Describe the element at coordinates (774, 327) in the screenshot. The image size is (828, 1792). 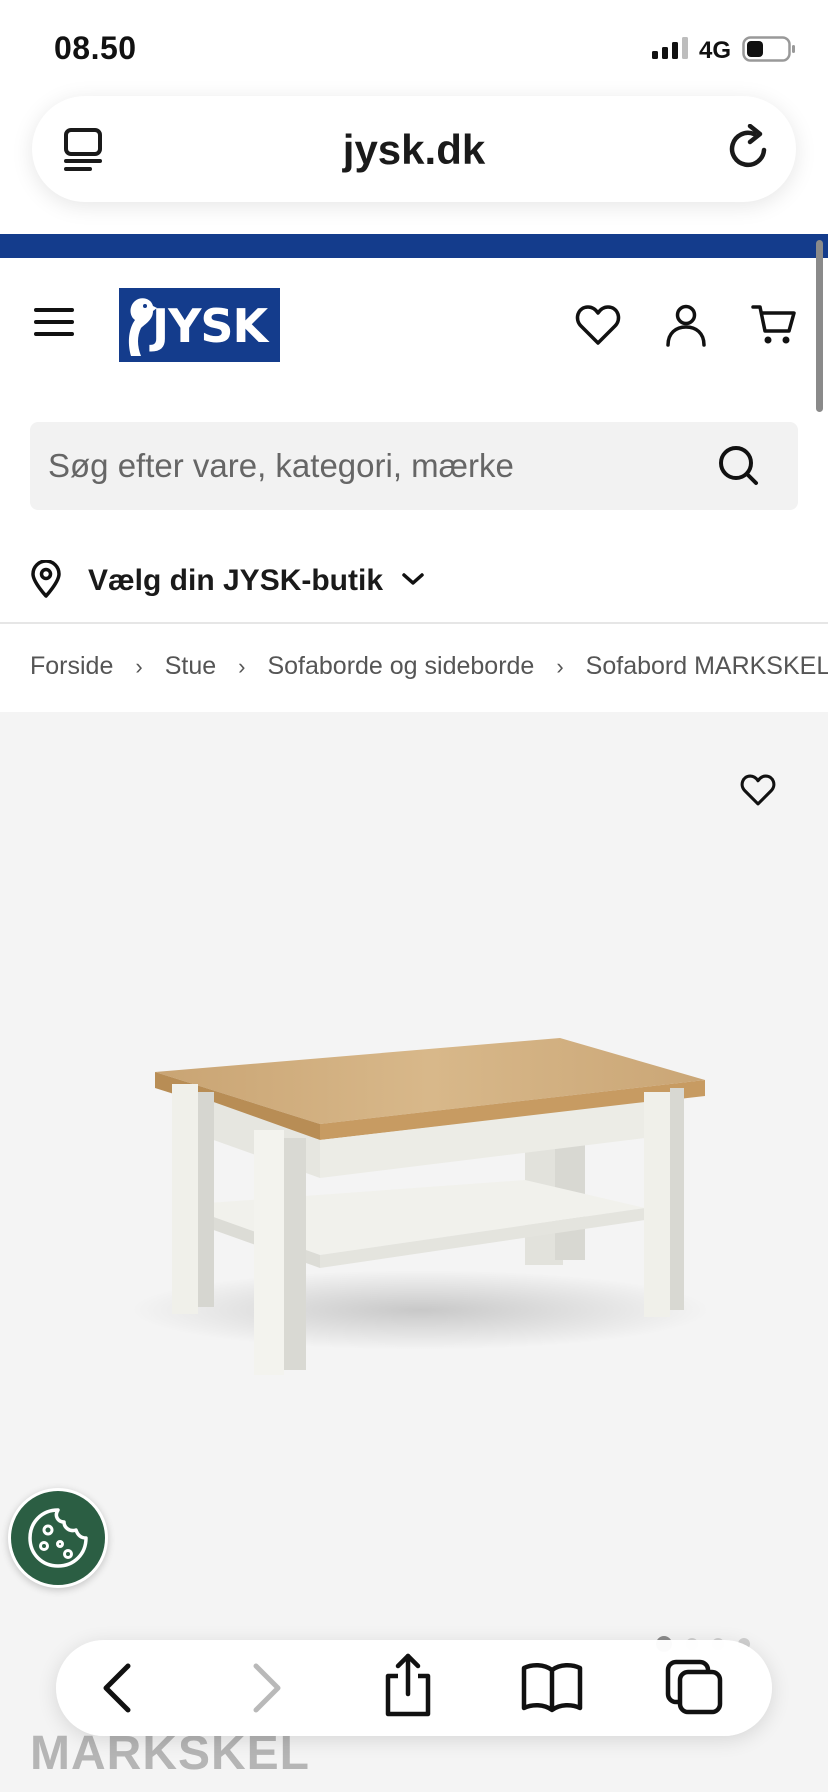
I see `cart-icon` at that location.